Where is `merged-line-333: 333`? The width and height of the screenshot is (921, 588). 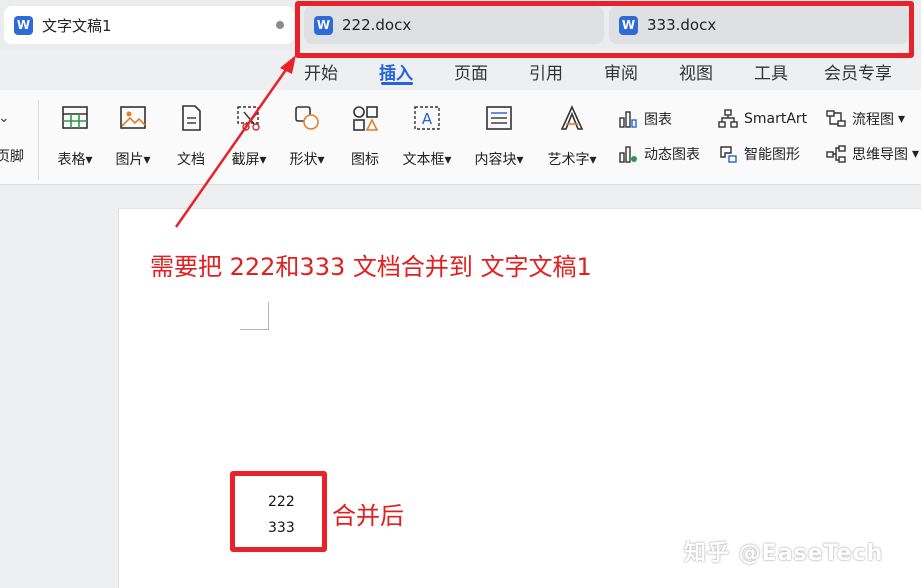
merged-line-333: 333 is located at coordinates (281, 528).